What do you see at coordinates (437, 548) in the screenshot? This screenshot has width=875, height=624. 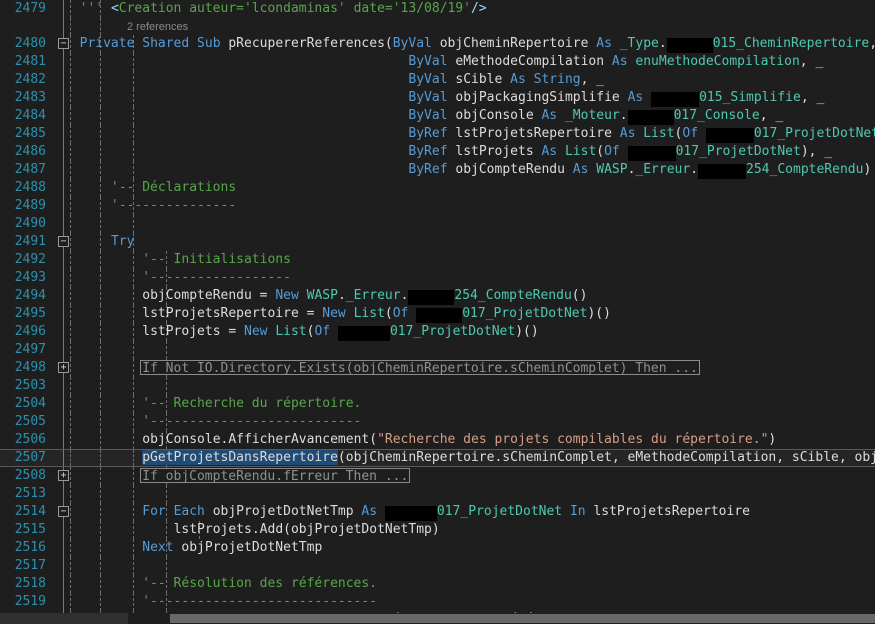 I see `code-line: 2516 Next objProjetDotNetTmp` at bounding box center [437, 548].